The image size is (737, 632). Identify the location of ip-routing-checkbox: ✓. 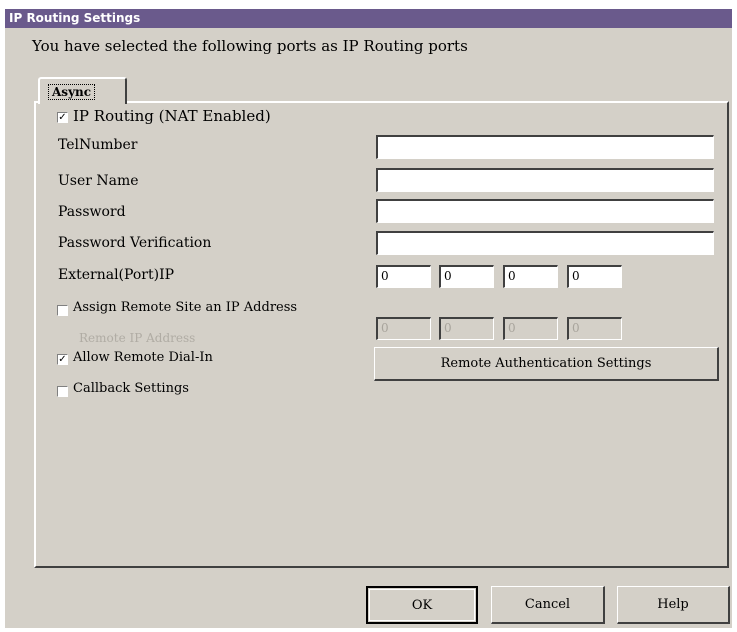
(62, 117).